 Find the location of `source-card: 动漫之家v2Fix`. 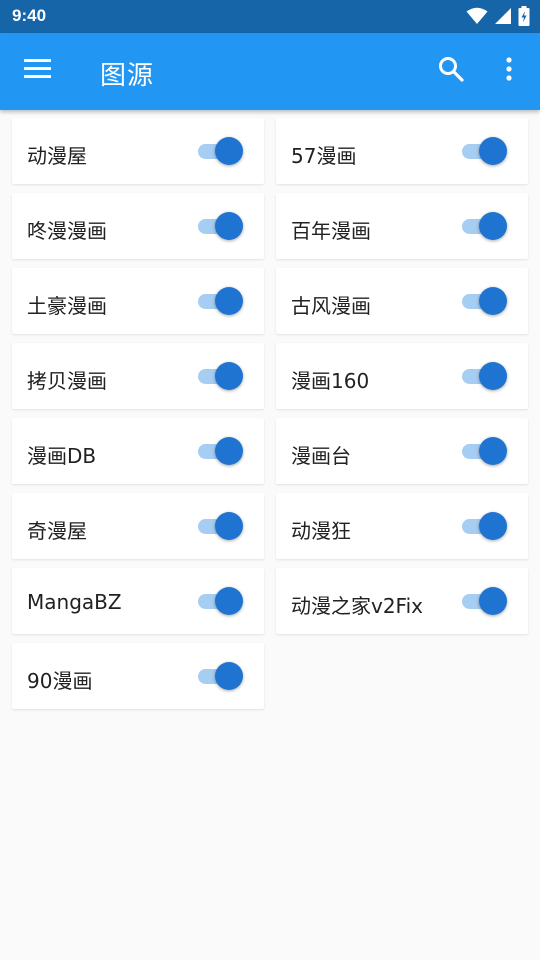

source-card: 动漫之家v2Fix is located at coordinates (402, 601).